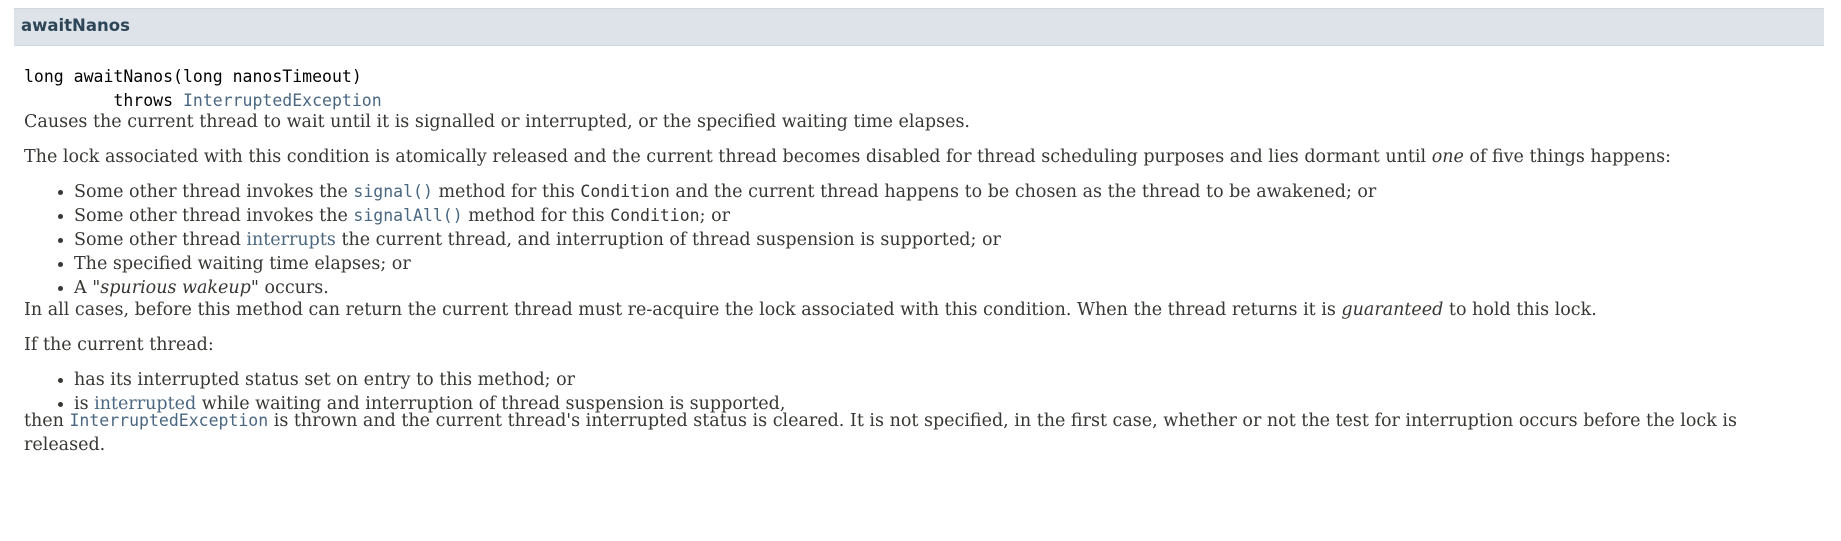 Image resolution: width=1841 pixels, height=541 pixels. Describe the element at coordinates (119, 345) in the screenshot. I see `description-paragraph-4: If the current thread:` at that location.